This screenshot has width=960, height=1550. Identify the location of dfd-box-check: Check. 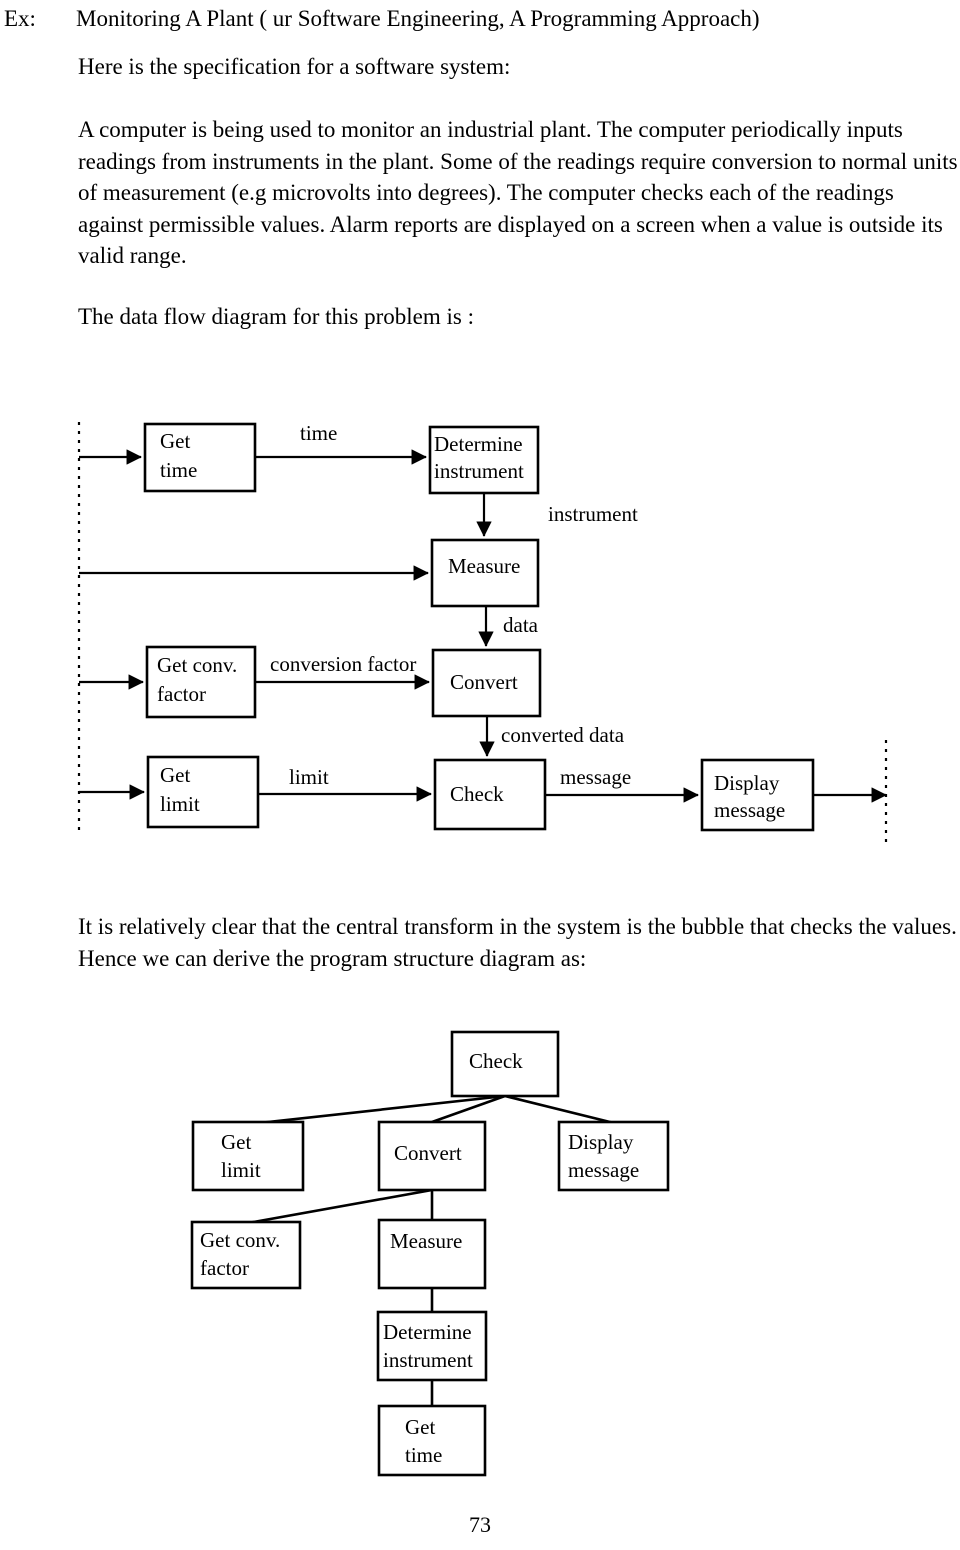
(490, 794).